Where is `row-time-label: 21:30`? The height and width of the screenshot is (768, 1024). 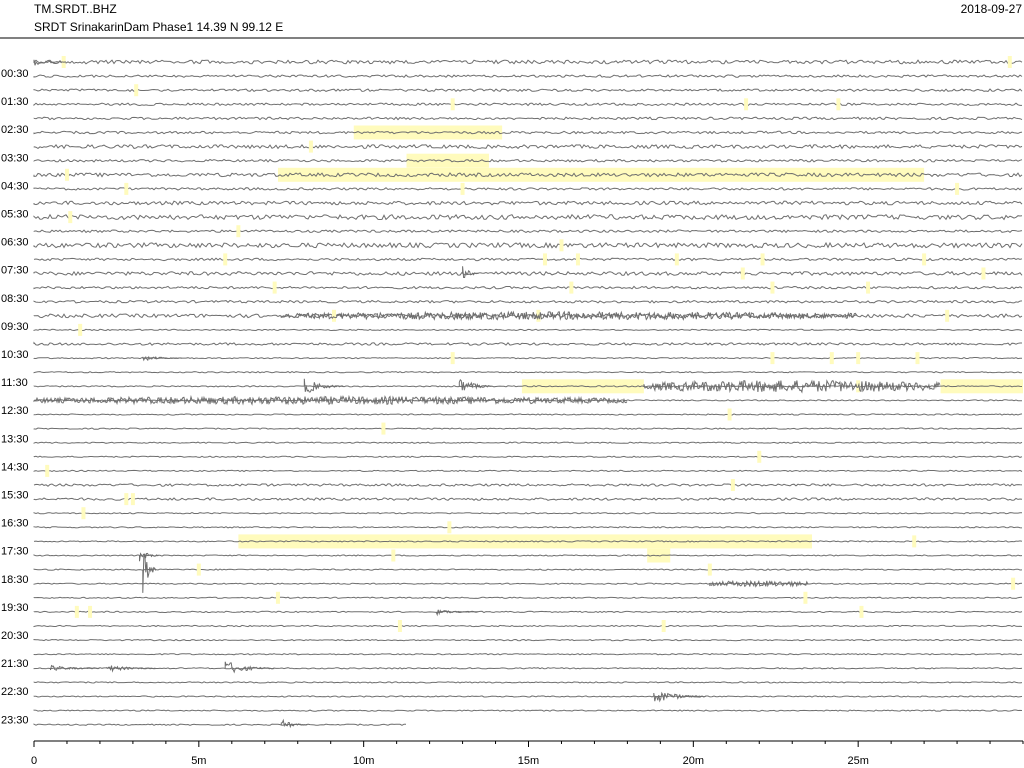 row-time-label: 21:30 is located at coordinates (15, 664).